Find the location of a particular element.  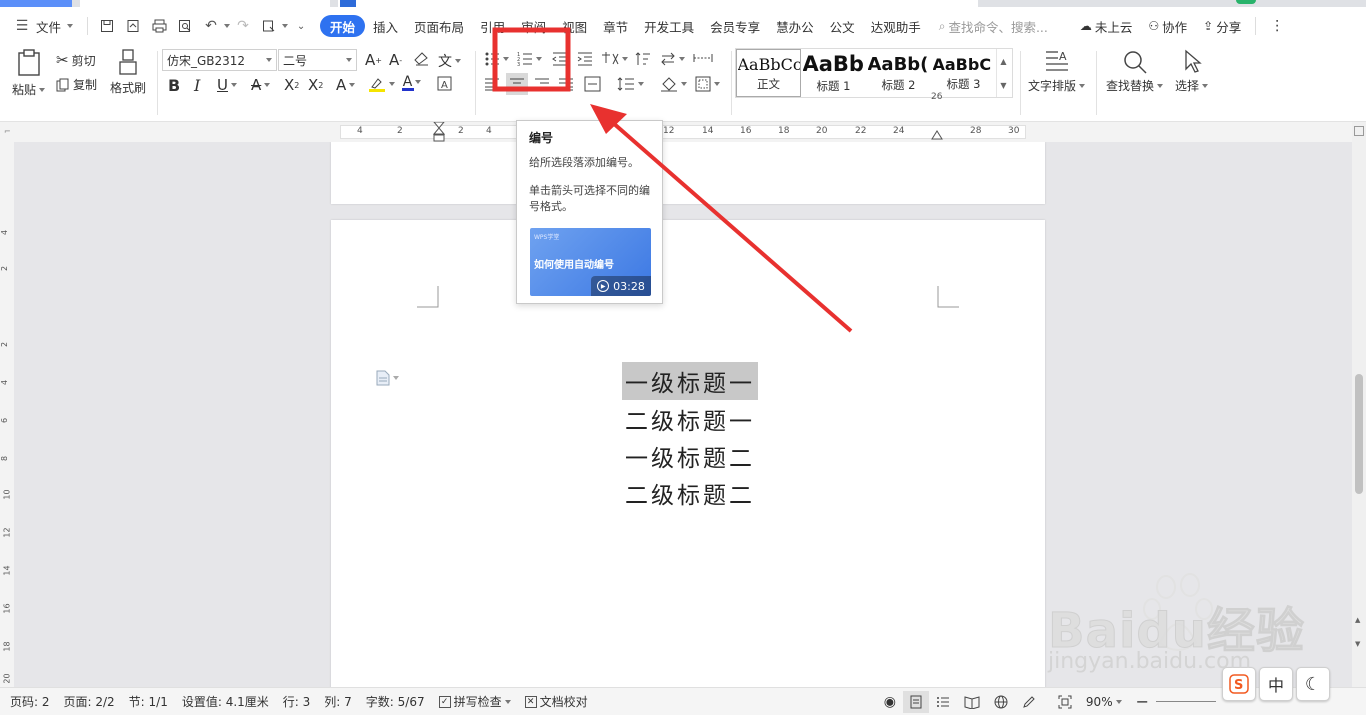

text-layout-button: A 文字排版 is located at coordinates (1057, 71).